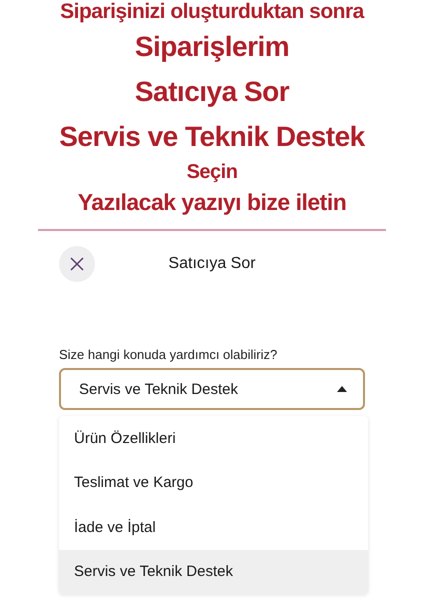 This screenshot has width=424, height=600. Describe the element at coordinates (342, 389) in the screenshot. I see `caret-icon` at that location.